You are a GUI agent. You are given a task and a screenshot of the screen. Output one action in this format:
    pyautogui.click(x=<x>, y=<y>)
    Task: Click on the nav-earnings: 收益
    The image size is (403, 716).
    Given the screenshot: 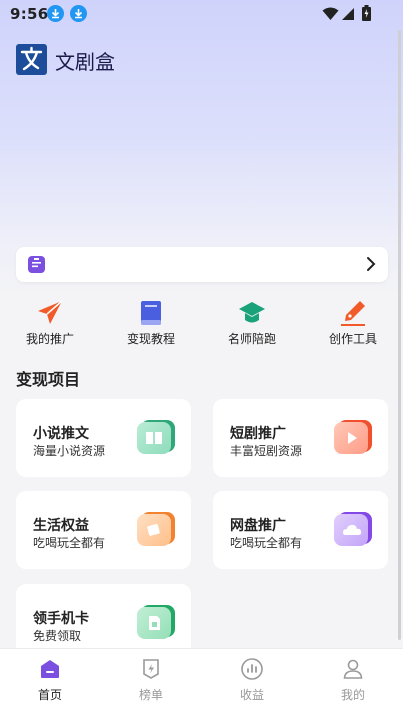 What is the action you would take?
    pyautogui.click(x=252, y=682)
    